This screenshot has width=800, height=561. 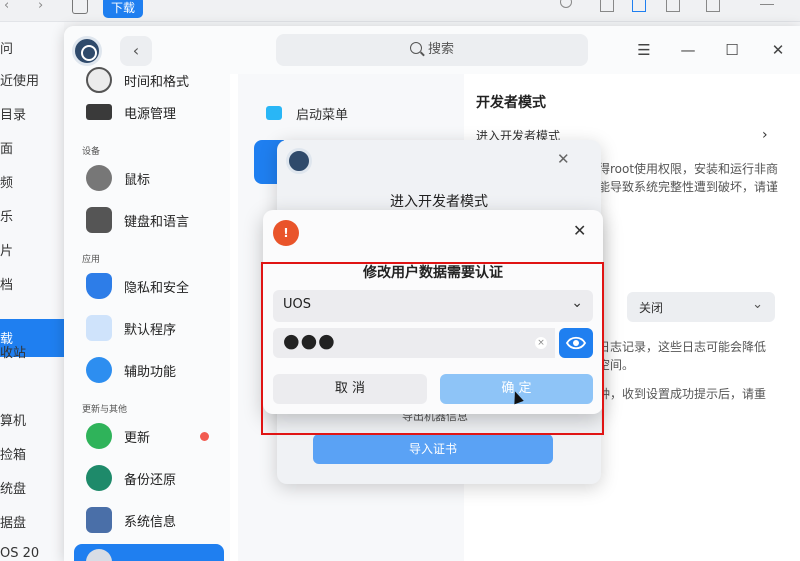 I want to click on control-center-logo-icon, so click(x=299, y=161).